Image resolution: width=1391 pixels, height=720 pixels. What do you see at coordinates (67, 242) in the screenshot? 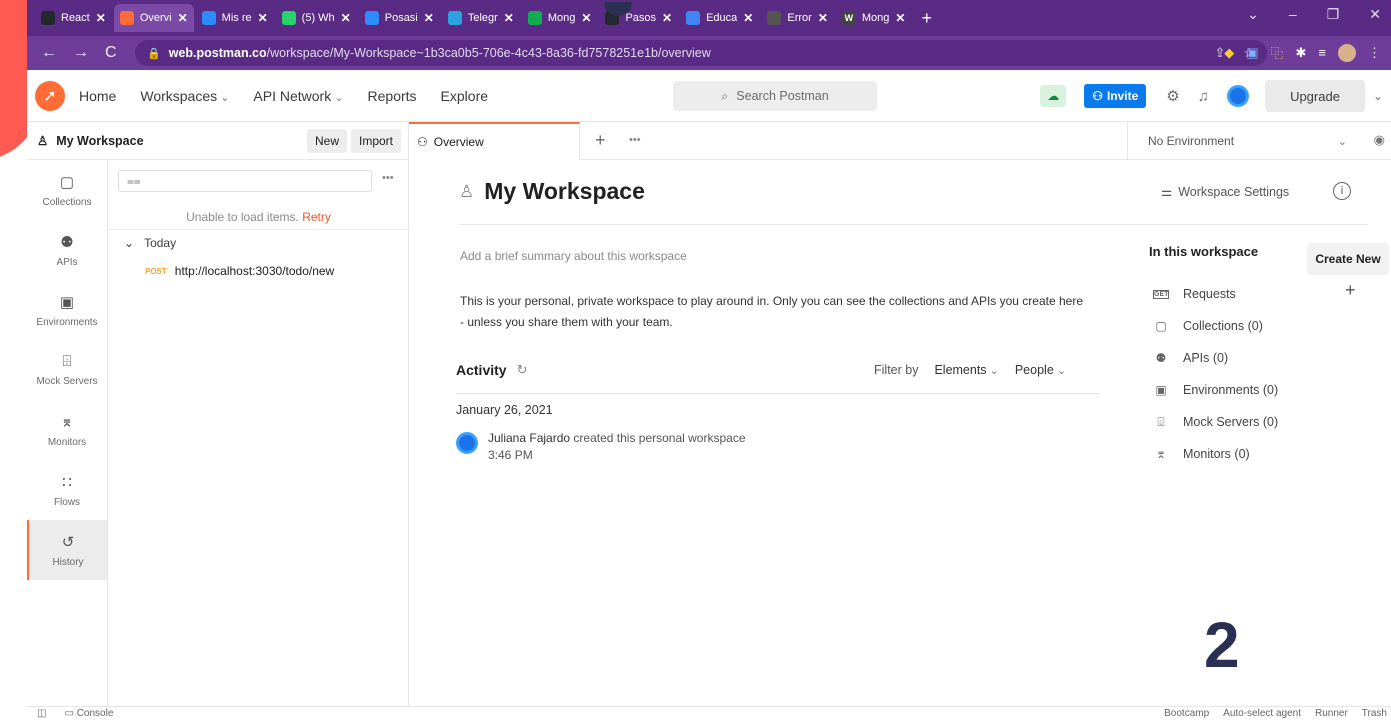
I see `apis-icon: ⚉` at bounding box center [67, 242].